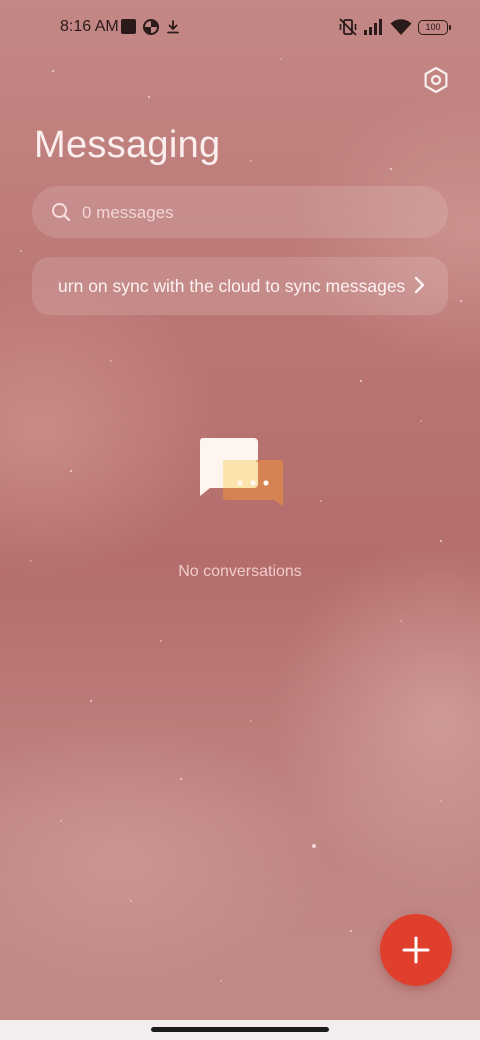  Describe the element at coordinates (128, 213) in the screenshot. I see `search-input: 0 messages` at that location.